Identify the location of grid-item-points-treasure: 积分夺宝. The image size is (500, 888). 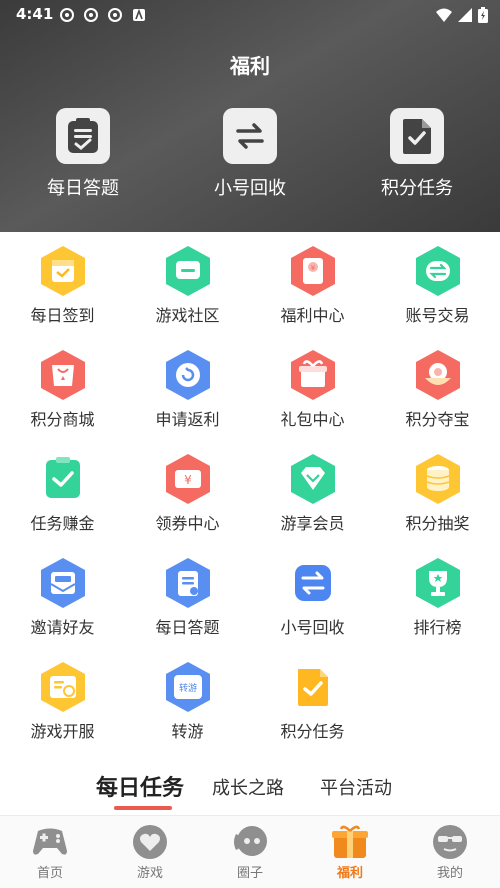
(437, 386).